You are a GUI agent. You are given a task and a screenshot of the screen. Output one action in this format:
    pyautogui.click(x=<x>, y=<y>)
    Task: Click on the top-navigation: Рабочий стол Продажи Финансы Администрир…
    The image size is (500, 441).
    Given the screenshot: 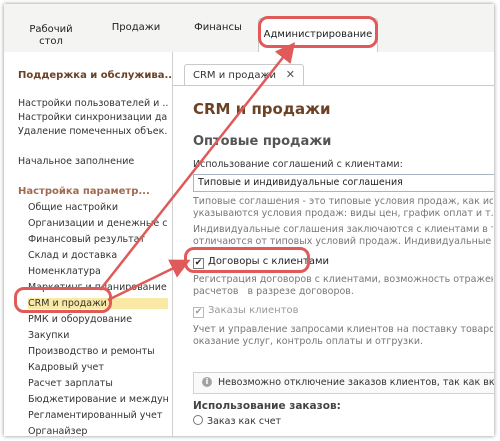 What is the action you would take?
    pyautogui.click(x=249, y=28)
    